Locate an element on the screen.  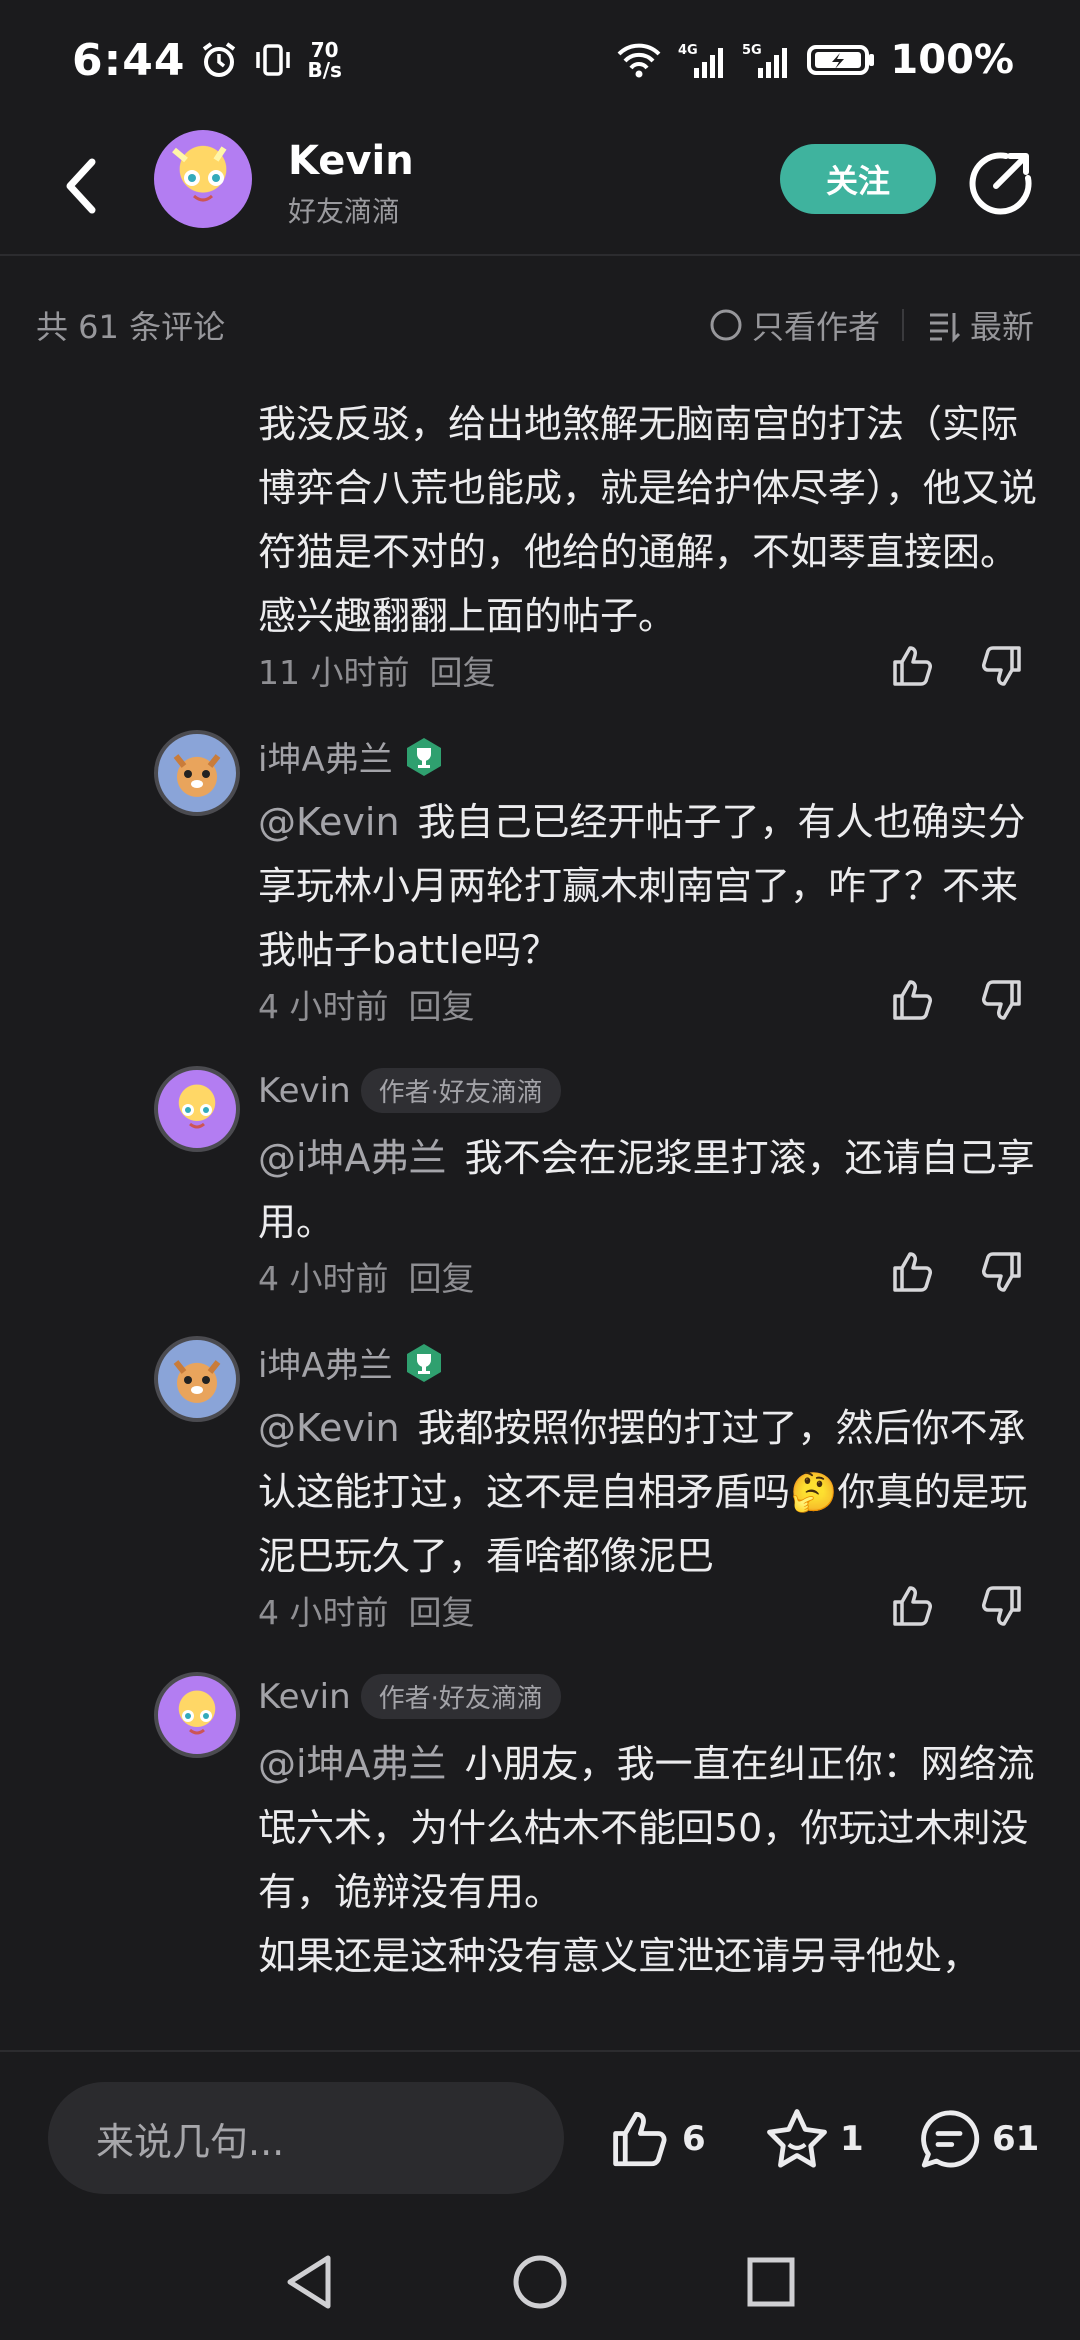
filter-author-label: 只看作者 is located at coordinates (815, 327).